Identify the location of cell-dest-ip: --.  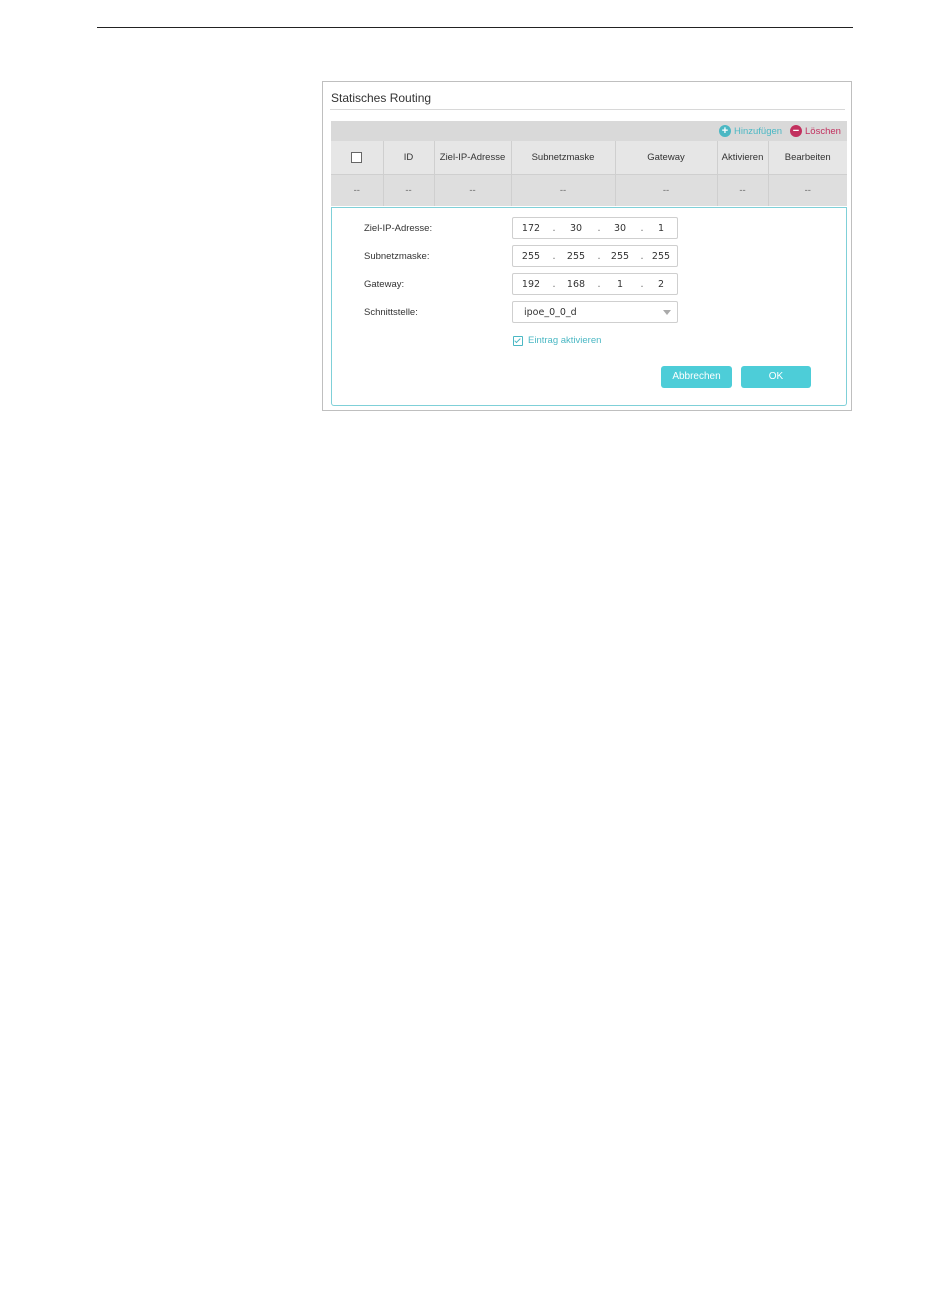
(473, 190).